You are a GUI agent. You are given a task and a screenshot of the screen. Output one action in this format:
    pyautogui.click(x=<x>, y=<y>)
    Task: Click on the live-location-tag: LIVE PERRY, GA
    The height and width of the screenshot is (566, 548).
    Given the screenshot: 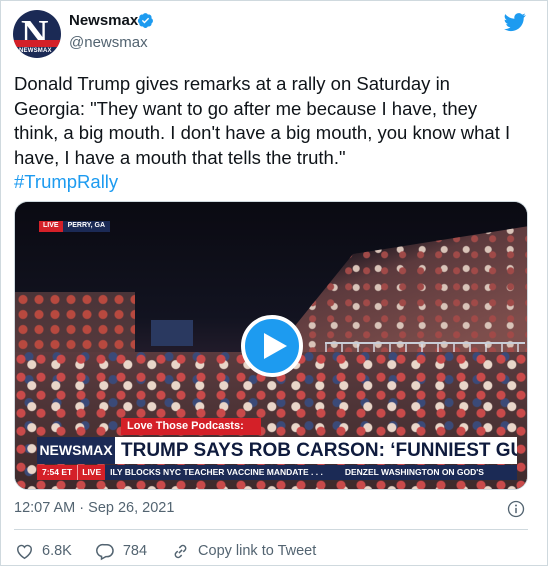 What is the action you would take?
    pyautogui.click(x=75, y=226)
    